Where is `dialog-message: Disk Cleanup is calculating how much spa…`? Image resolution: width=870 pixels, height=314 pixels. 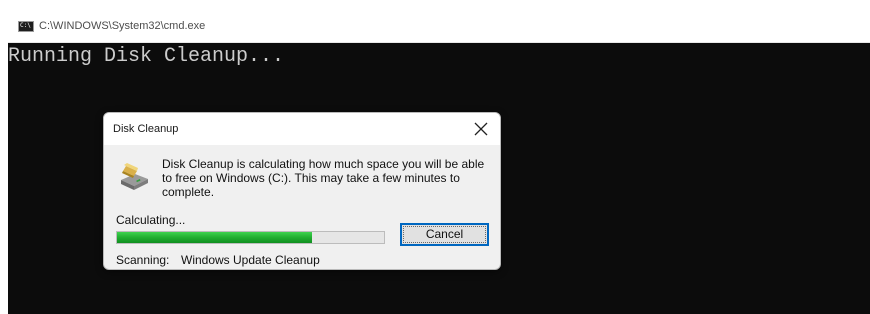
dialog-message: Disk Cleanup is calculating how much spa… is located at coordinates (323, 178).